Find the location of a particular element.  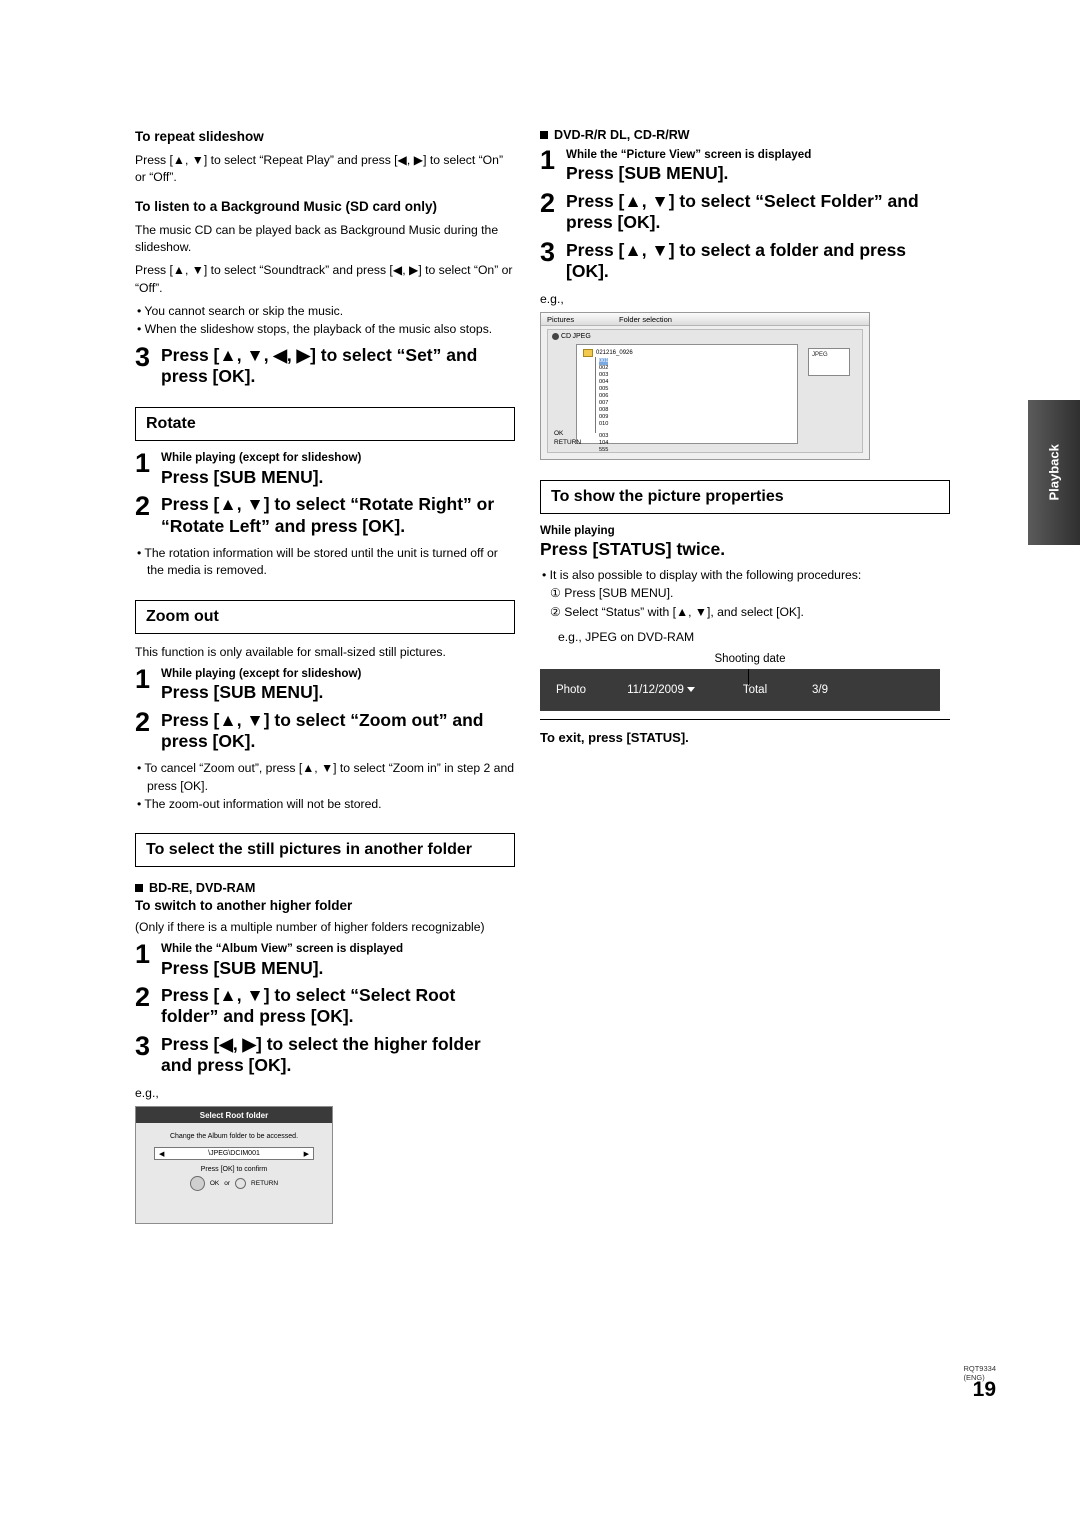

another-folder-media: BD-RE, DVD-RAM is located at coordinates (325, 888).